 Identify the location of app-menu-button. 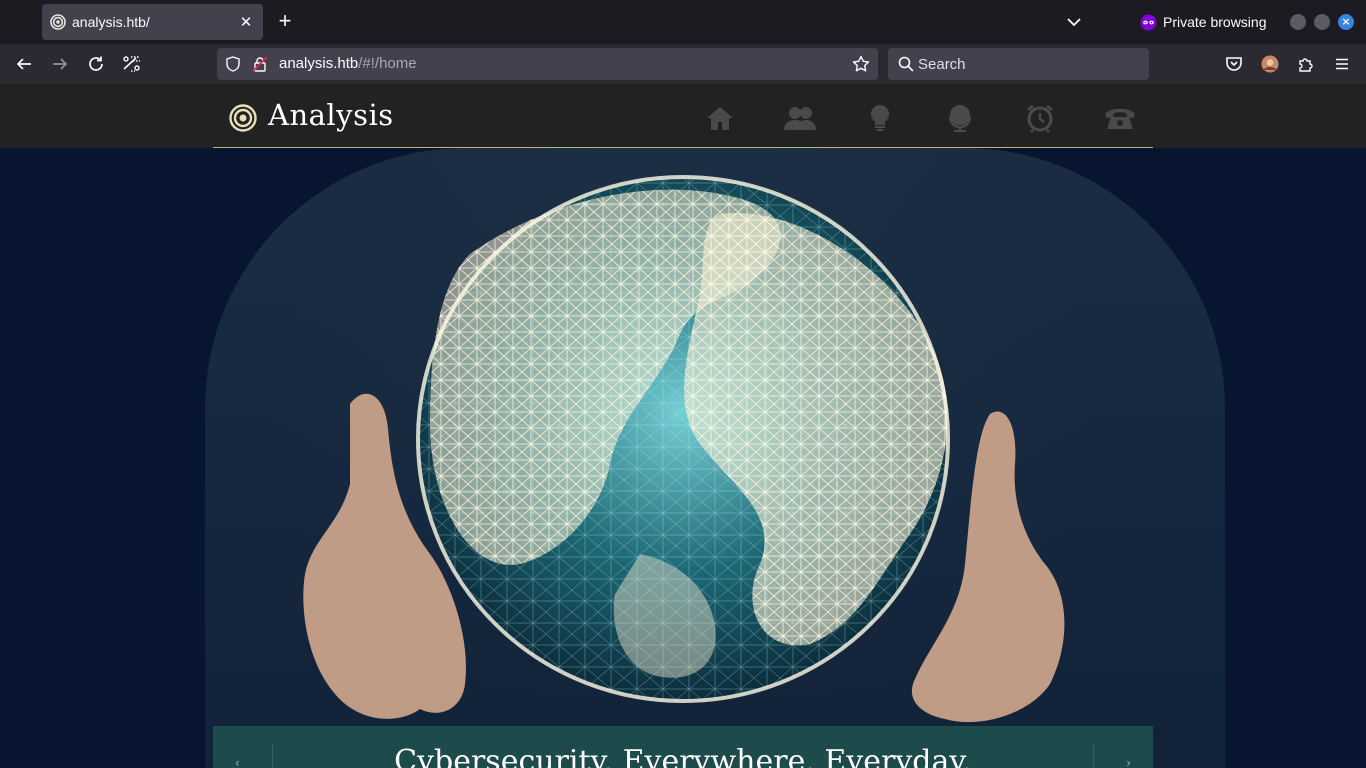
(1342, 64).